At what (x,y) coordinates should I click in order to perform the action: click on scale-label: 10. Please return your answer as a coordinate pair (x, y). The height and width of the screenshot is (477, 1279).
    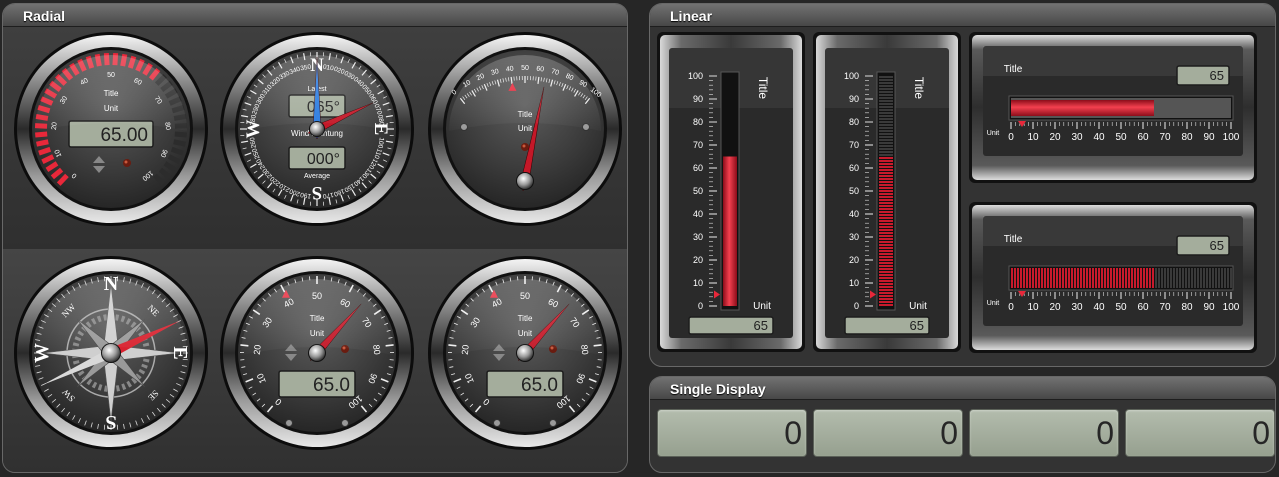
    Looking at the image, I should click on (1033, 307).